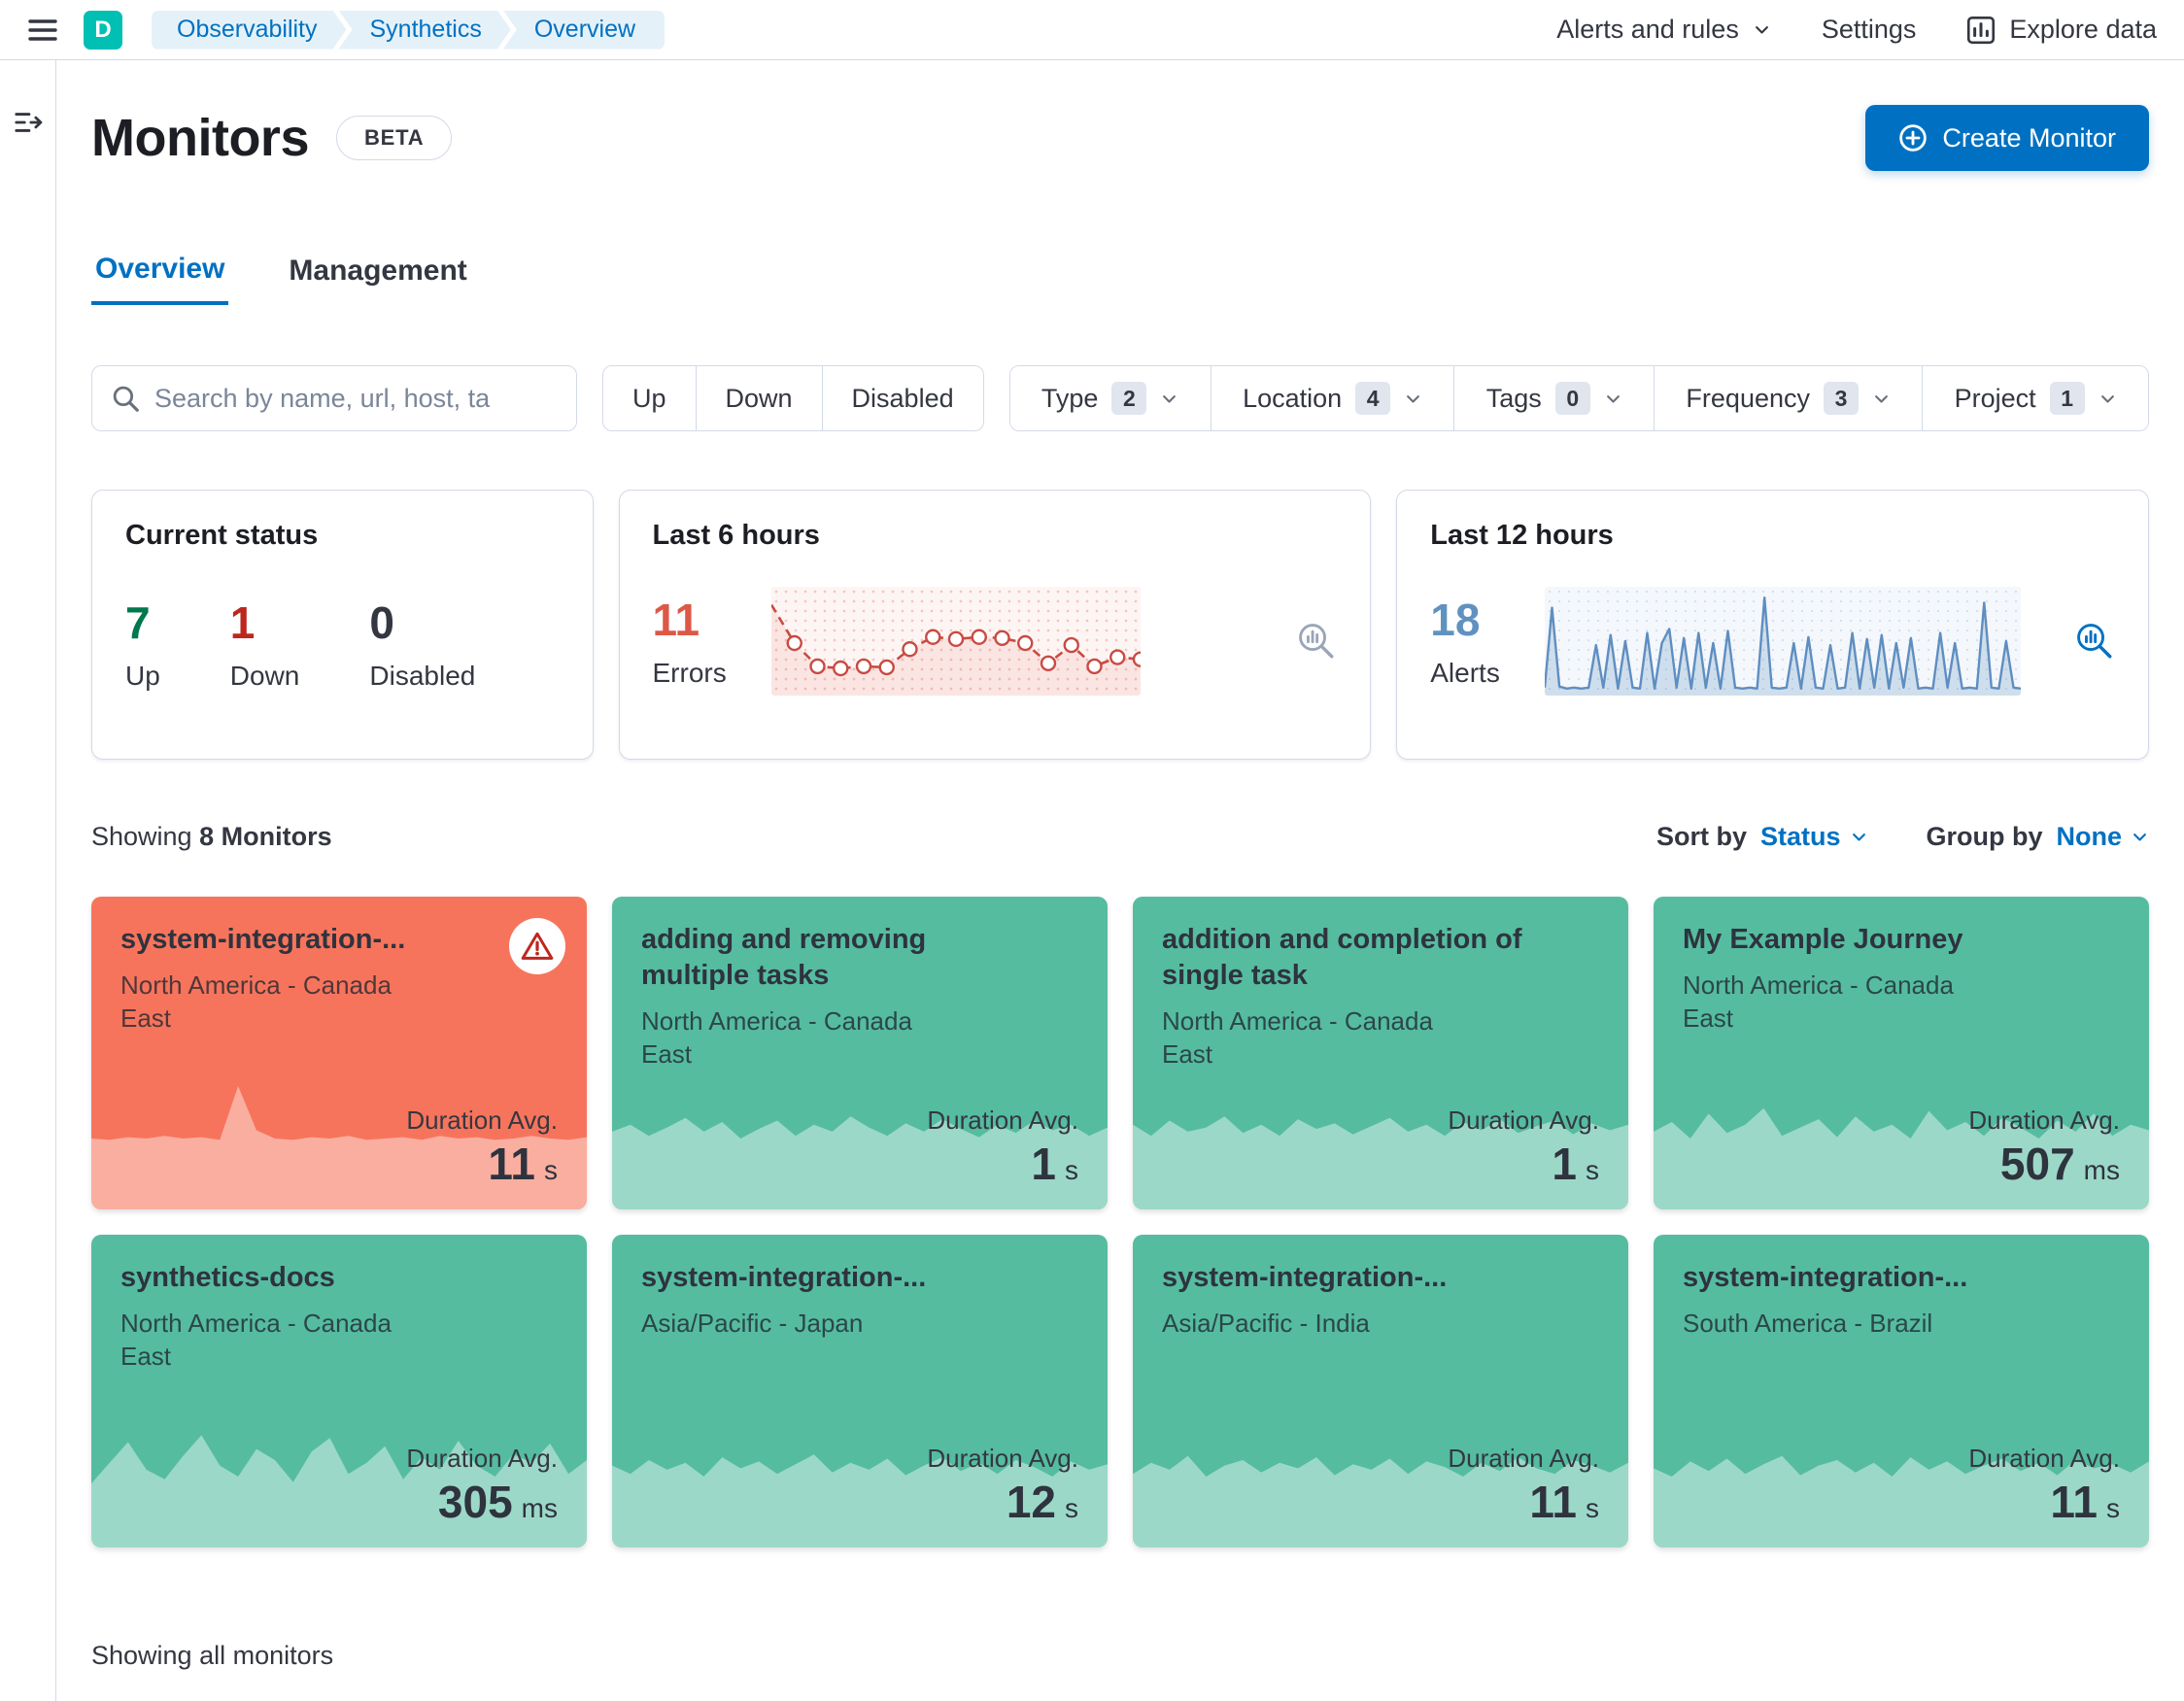 This screenshot has width=2184, height=1701. Describe the element at coordinates (2094, 641) in the screenshot. I see `inspect-alerts-button` at that location.